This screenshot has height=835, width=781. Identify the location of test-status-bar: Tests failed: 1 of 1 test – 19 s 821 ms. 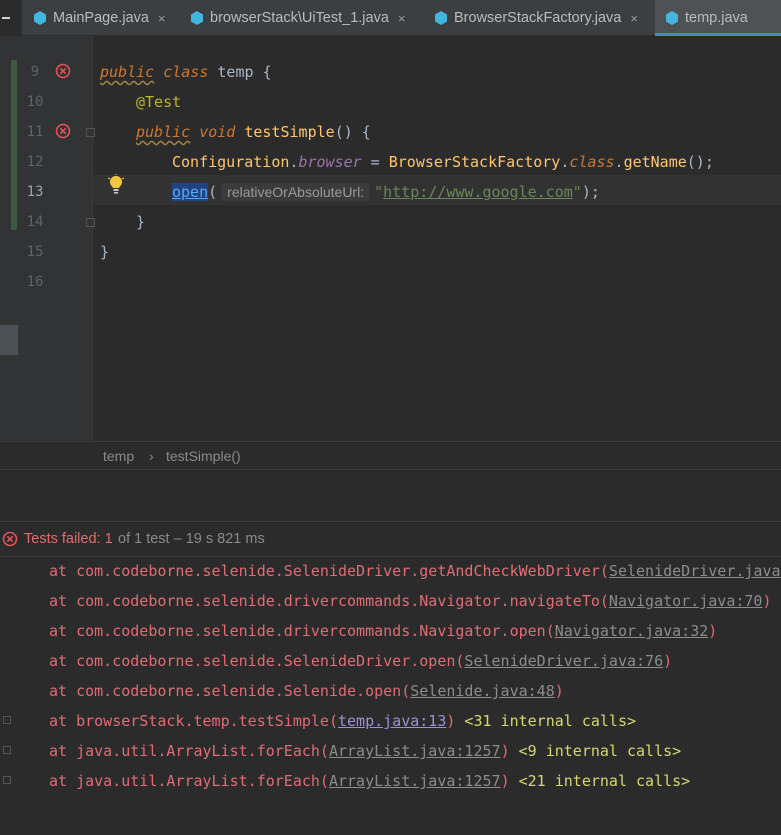
(390, 539).